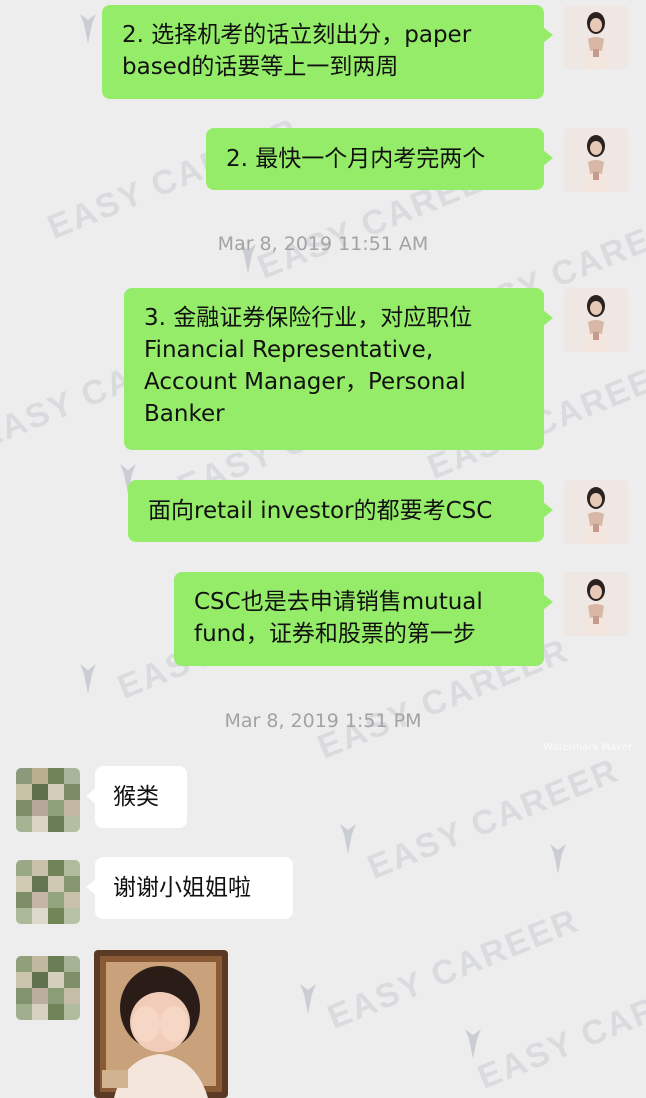  I want to click on timestamp: Mar 8, 2019 11:51 AM, so click(323, 244).